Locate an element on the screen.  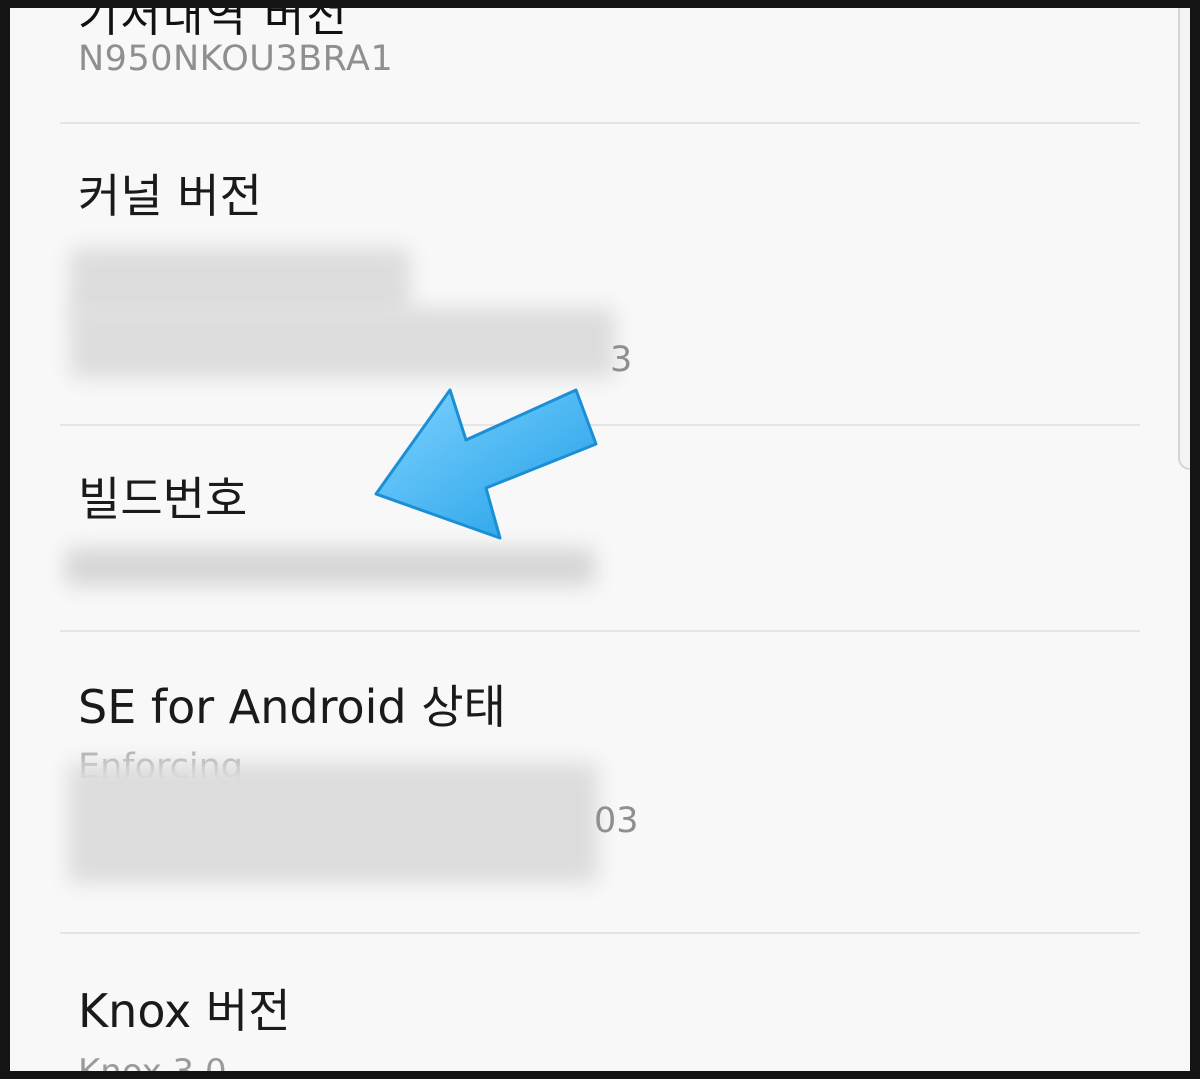
kernel-version-value-suffix: 3 is located at coordinates (621, 360).